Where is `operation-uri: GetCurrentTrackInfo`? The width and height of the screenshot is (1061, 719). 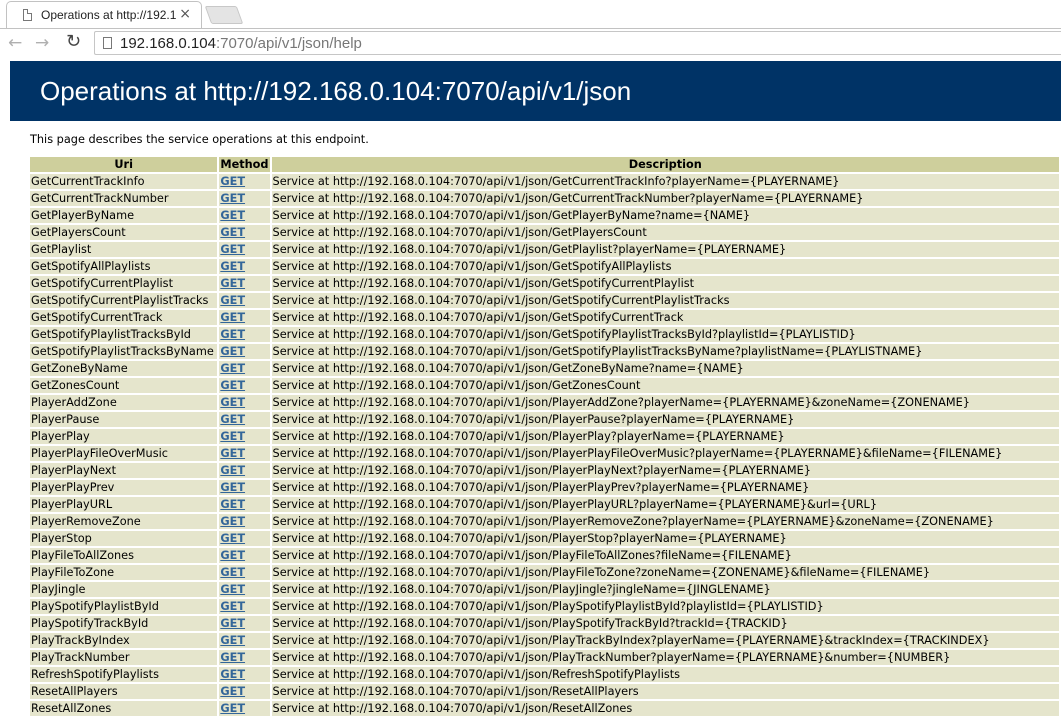 operation-uri: GetCurrentTrackInfo is located at coordinates (124, 181).